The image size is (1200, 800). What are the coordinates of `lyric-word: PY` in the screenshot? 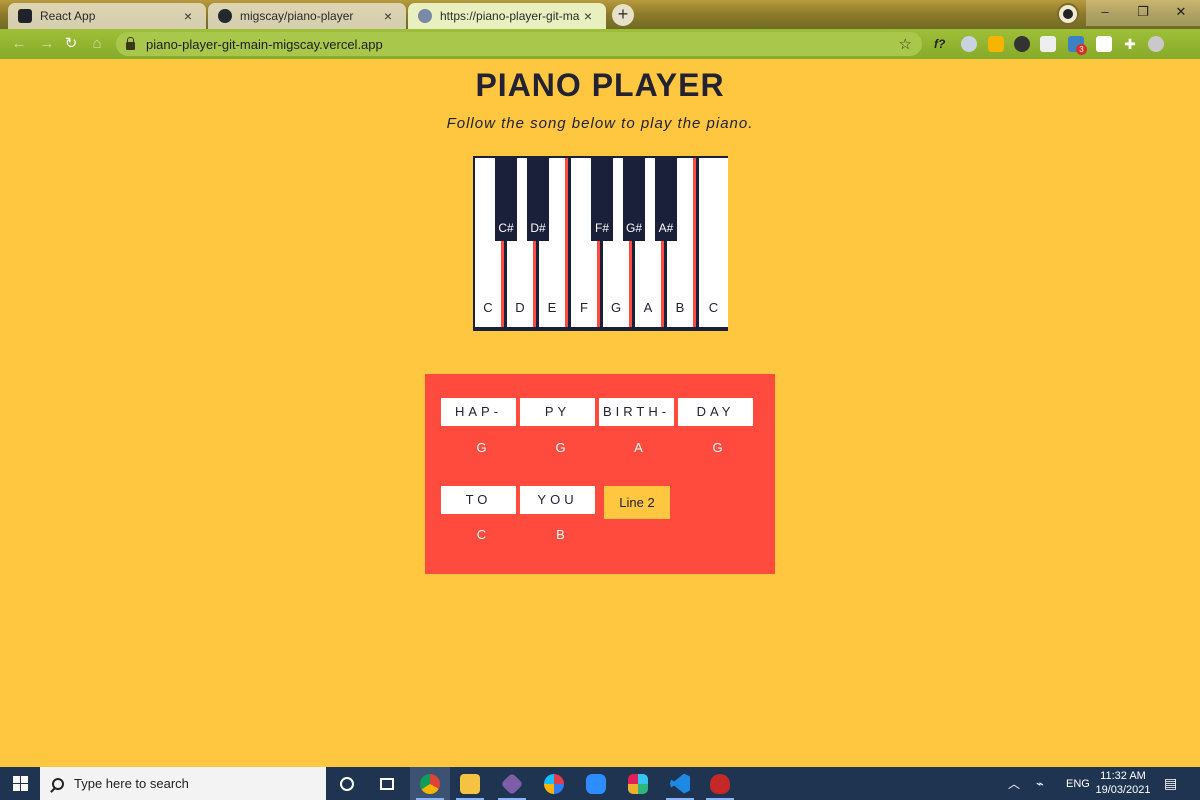 It's located at (557, 412).